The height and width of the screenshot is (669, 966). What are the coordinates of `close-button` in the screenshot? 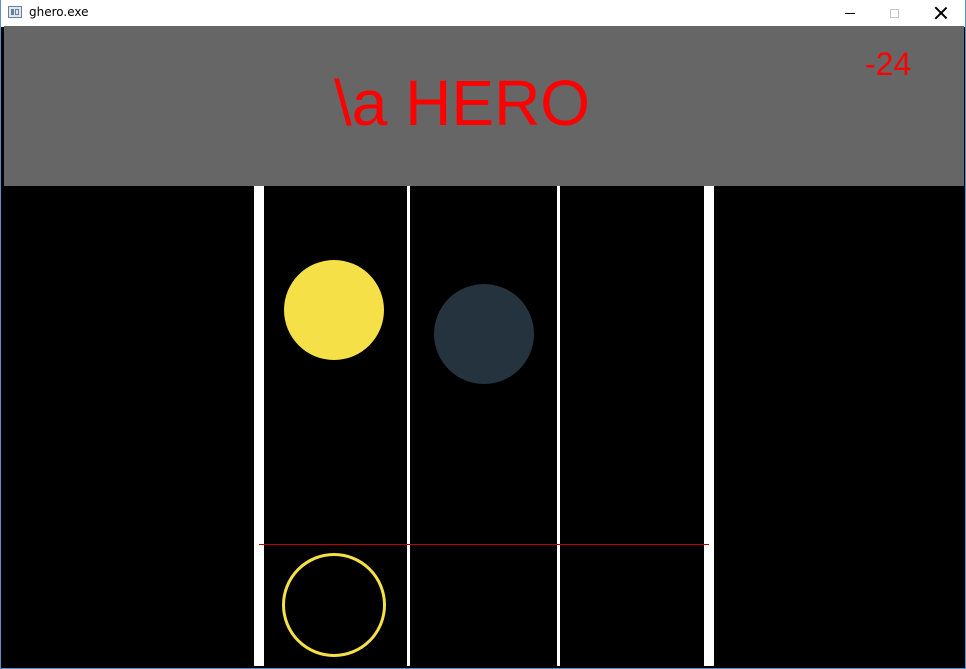 It's located at (940, 13).